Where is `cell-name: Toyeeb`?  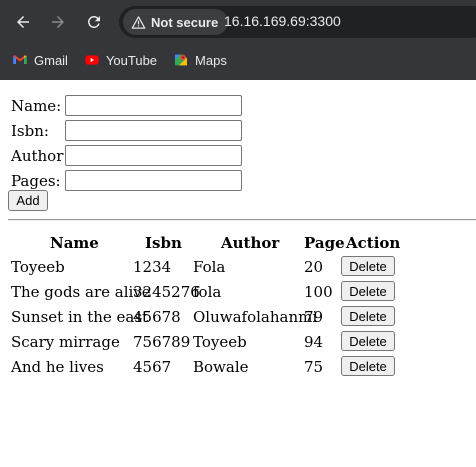 cell-name: Toyeeb is located at coordinates (38, 267).